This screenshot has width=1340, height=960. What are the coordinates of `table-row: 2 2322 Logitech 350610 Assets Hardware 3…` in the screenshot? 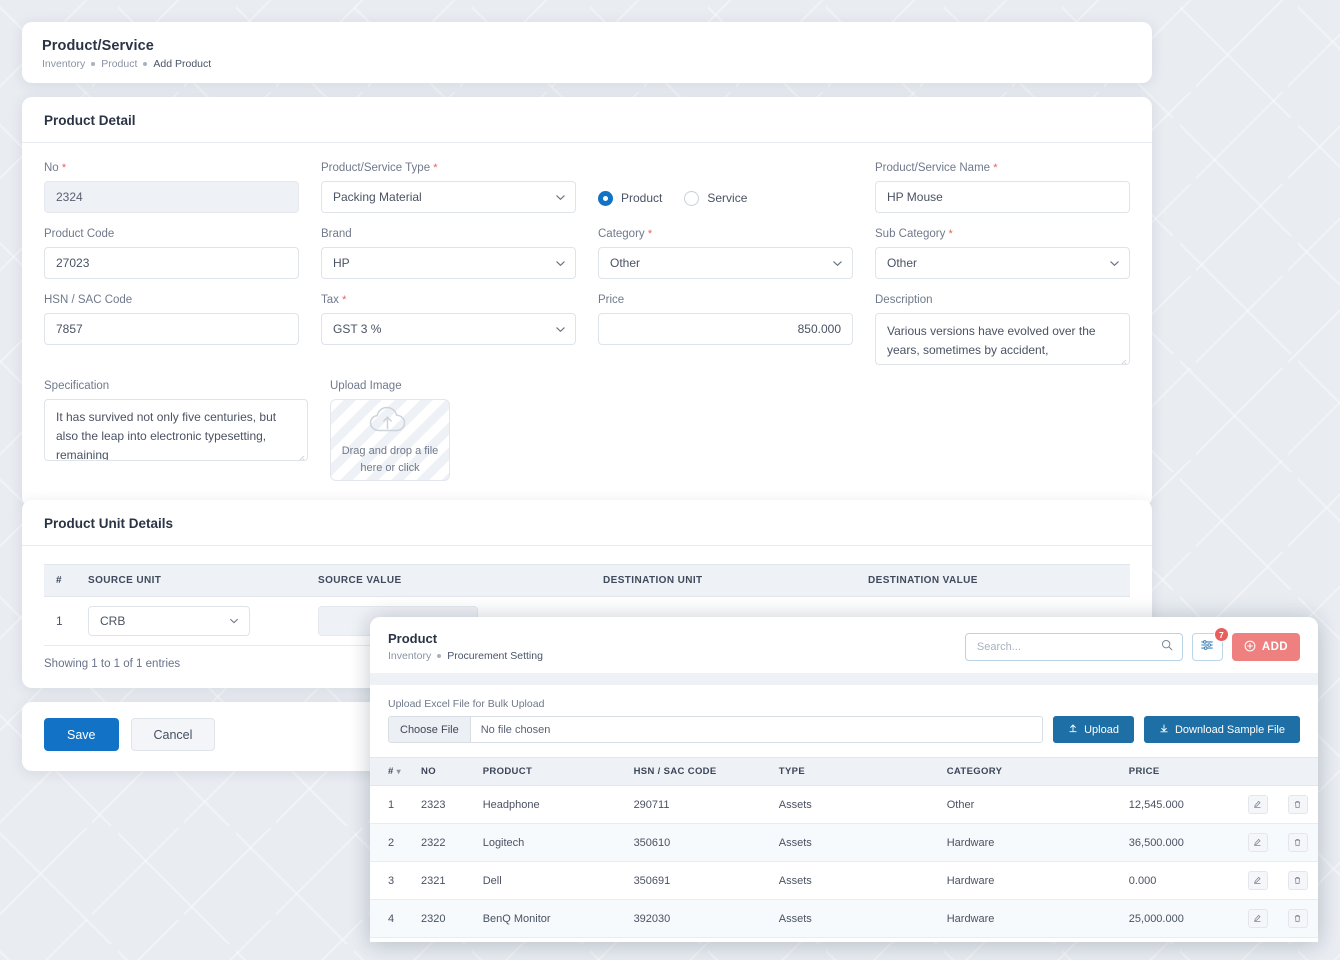 It's located at (844, 842).